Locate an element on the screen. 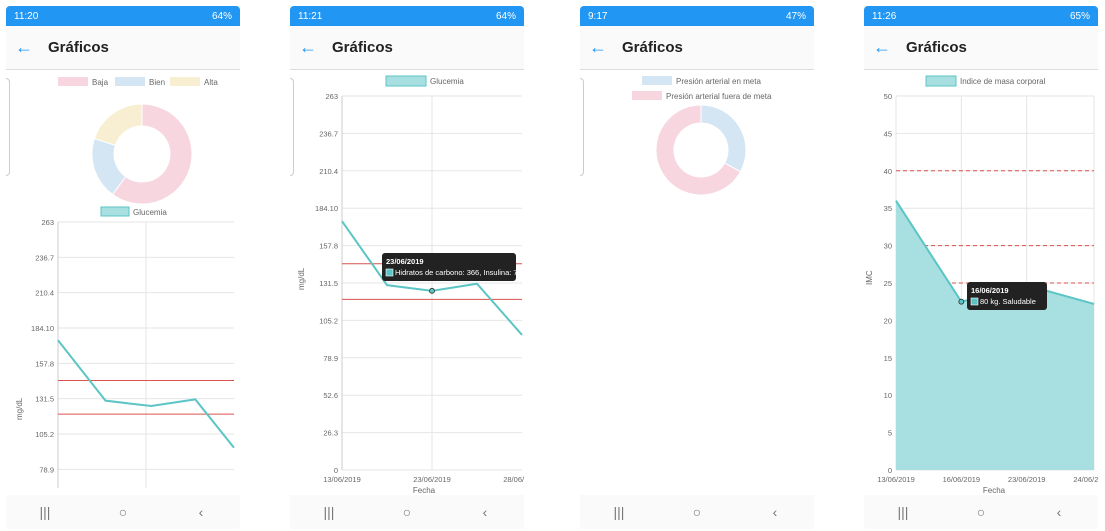 This screenshot has width=1105, height=531. legend-label-baja: Baja is located at coordinates (100, 82).